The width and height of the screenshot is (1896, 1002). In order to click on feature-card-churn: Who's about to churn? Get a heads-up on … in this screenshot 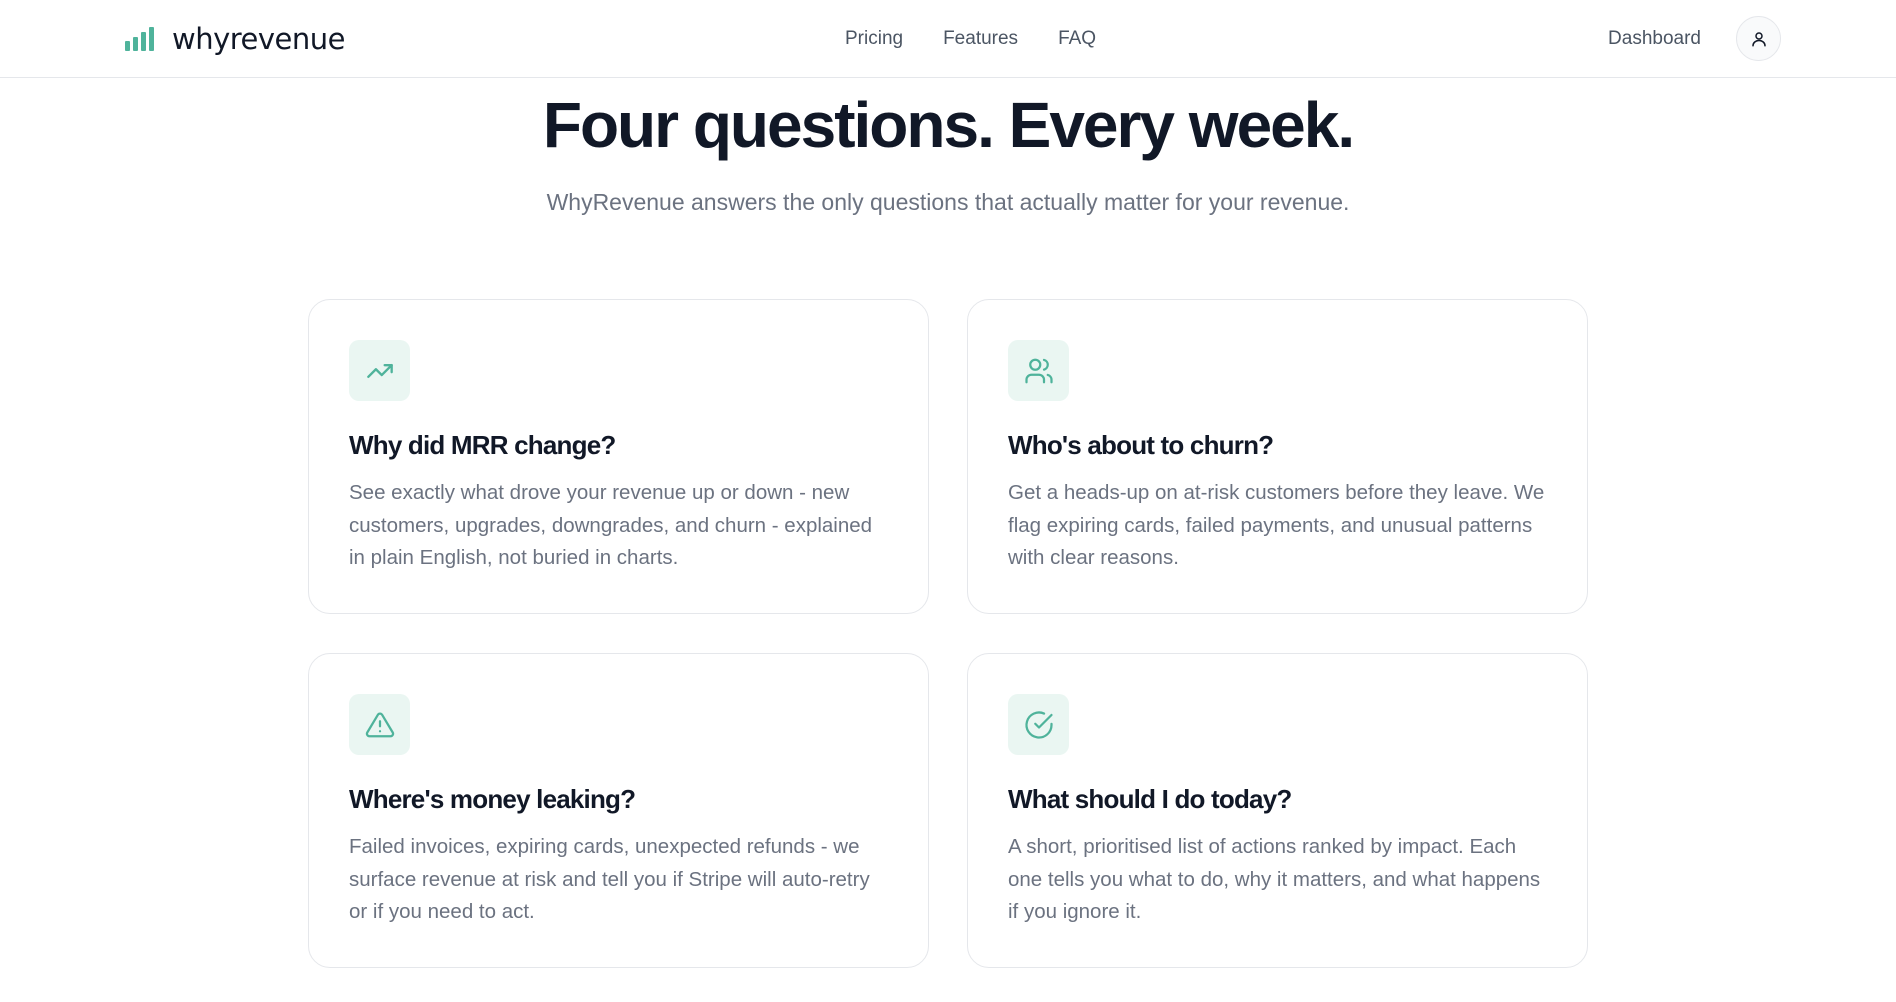, I will do `click(1277, 456)`.